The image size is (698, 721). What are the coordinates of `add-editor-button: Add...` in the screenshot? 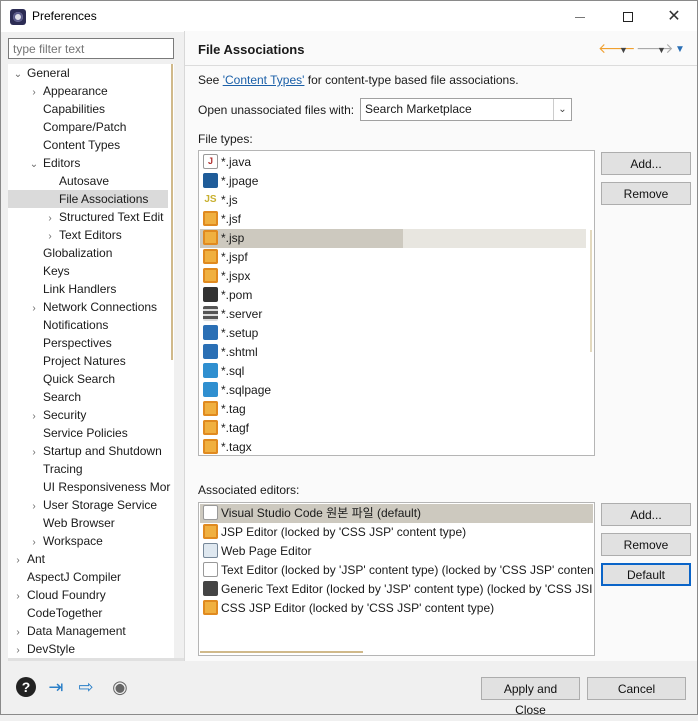 It's located at (646, 514).